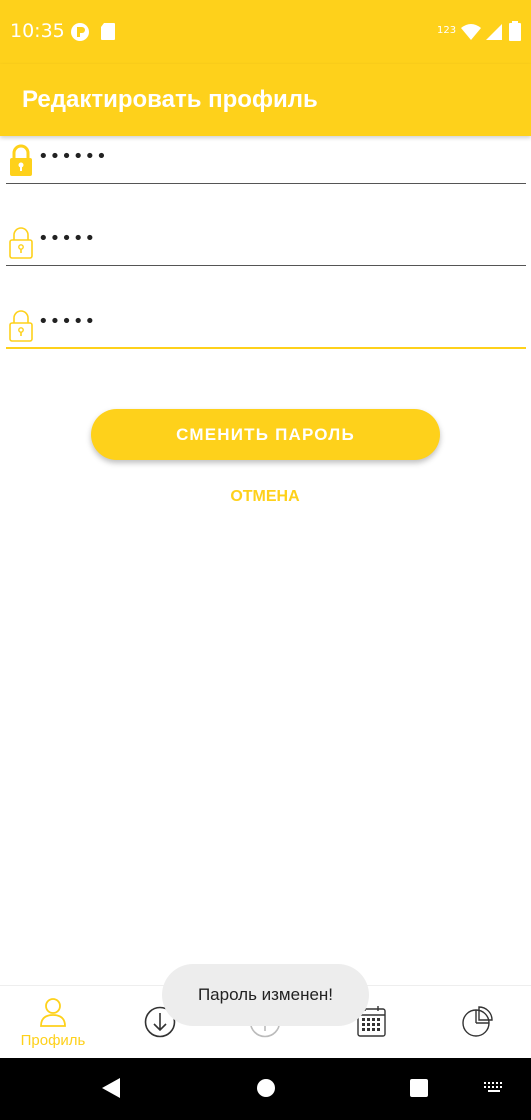  I want to click on field-underline-focused, so click(266, 348).